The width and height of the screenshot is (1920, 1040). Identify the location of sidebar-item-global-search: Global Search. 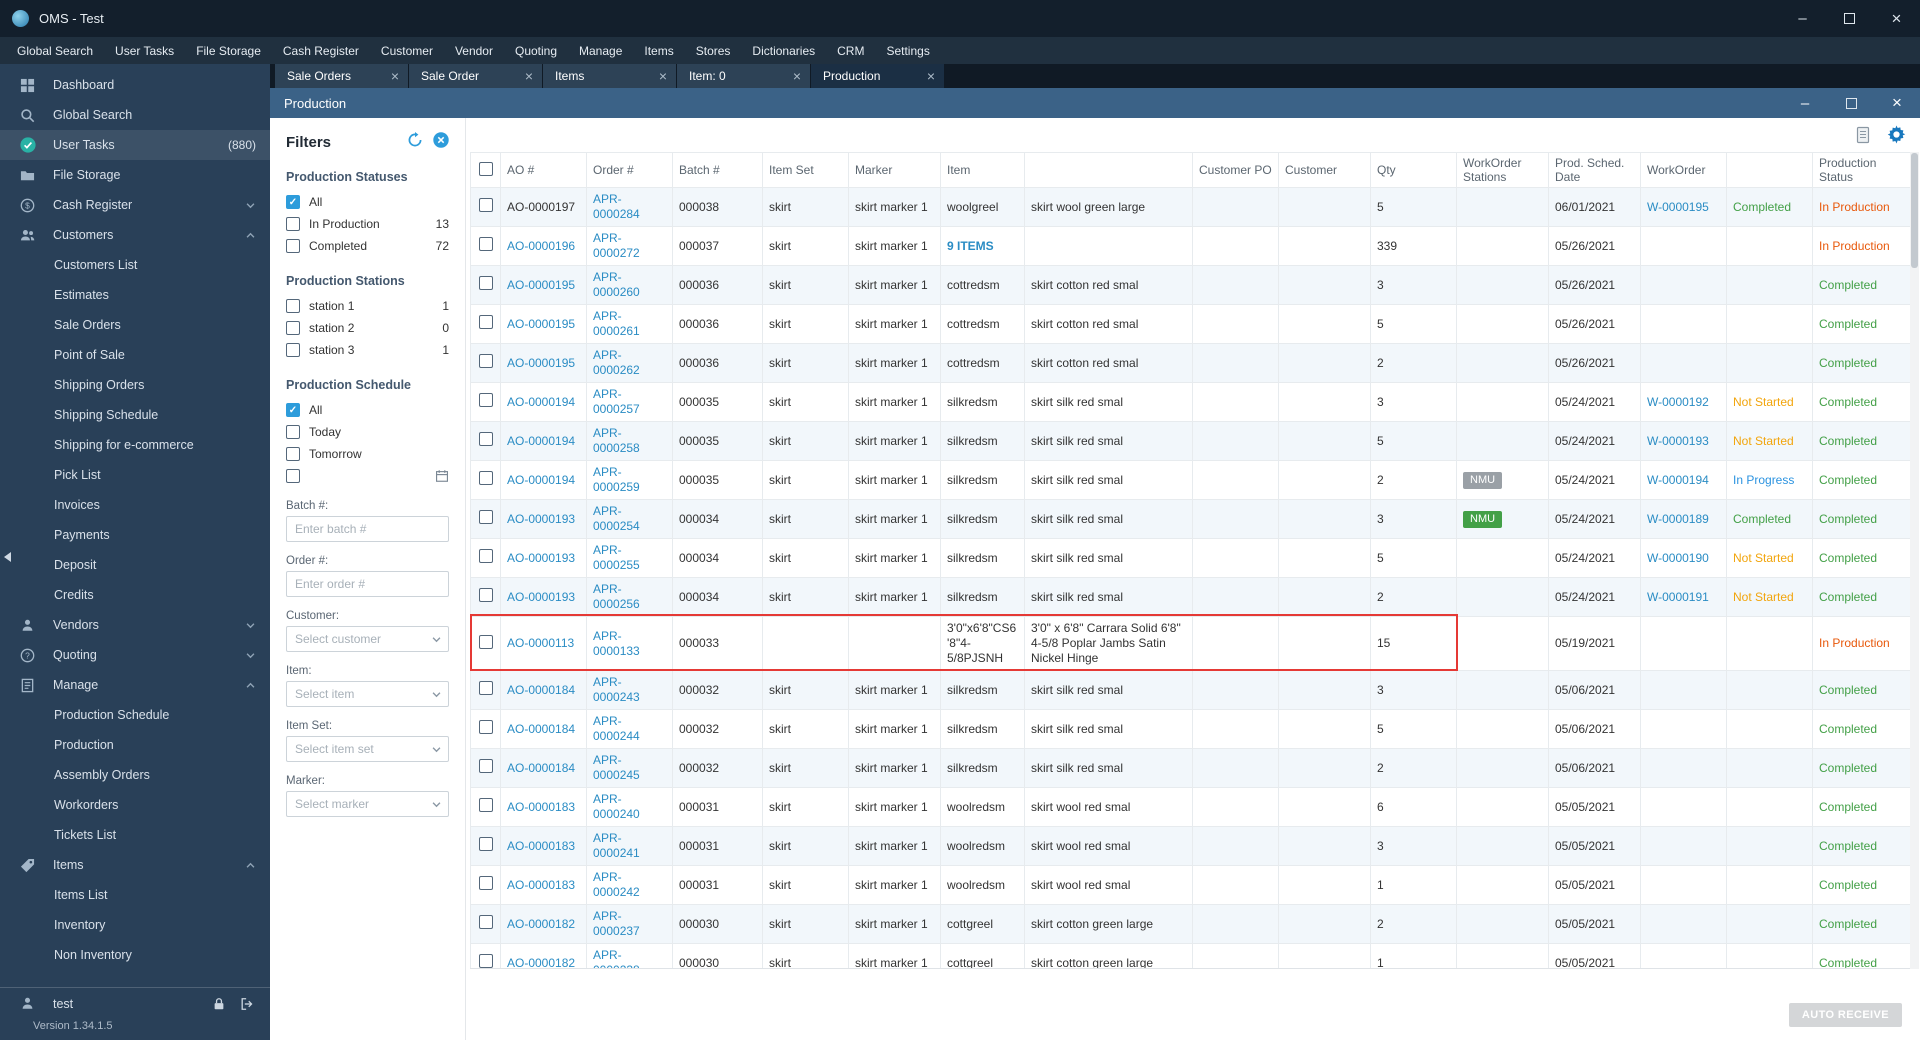
(135, 115).